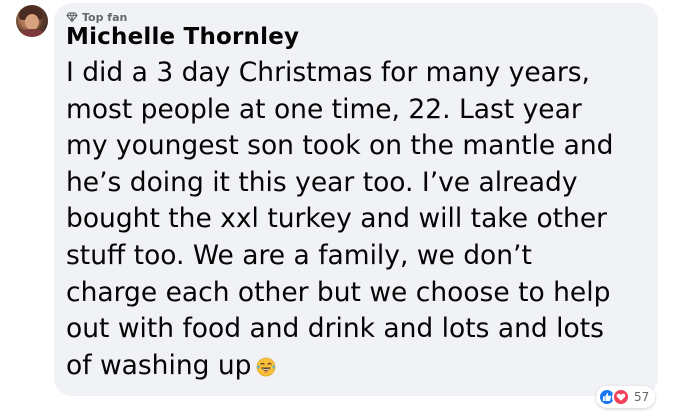 The width and height of the screenshot is (700, 413). Describe the element at coordinates (105, 17) in the screenshot. I see `top-fan-label: Top fan` at that location.